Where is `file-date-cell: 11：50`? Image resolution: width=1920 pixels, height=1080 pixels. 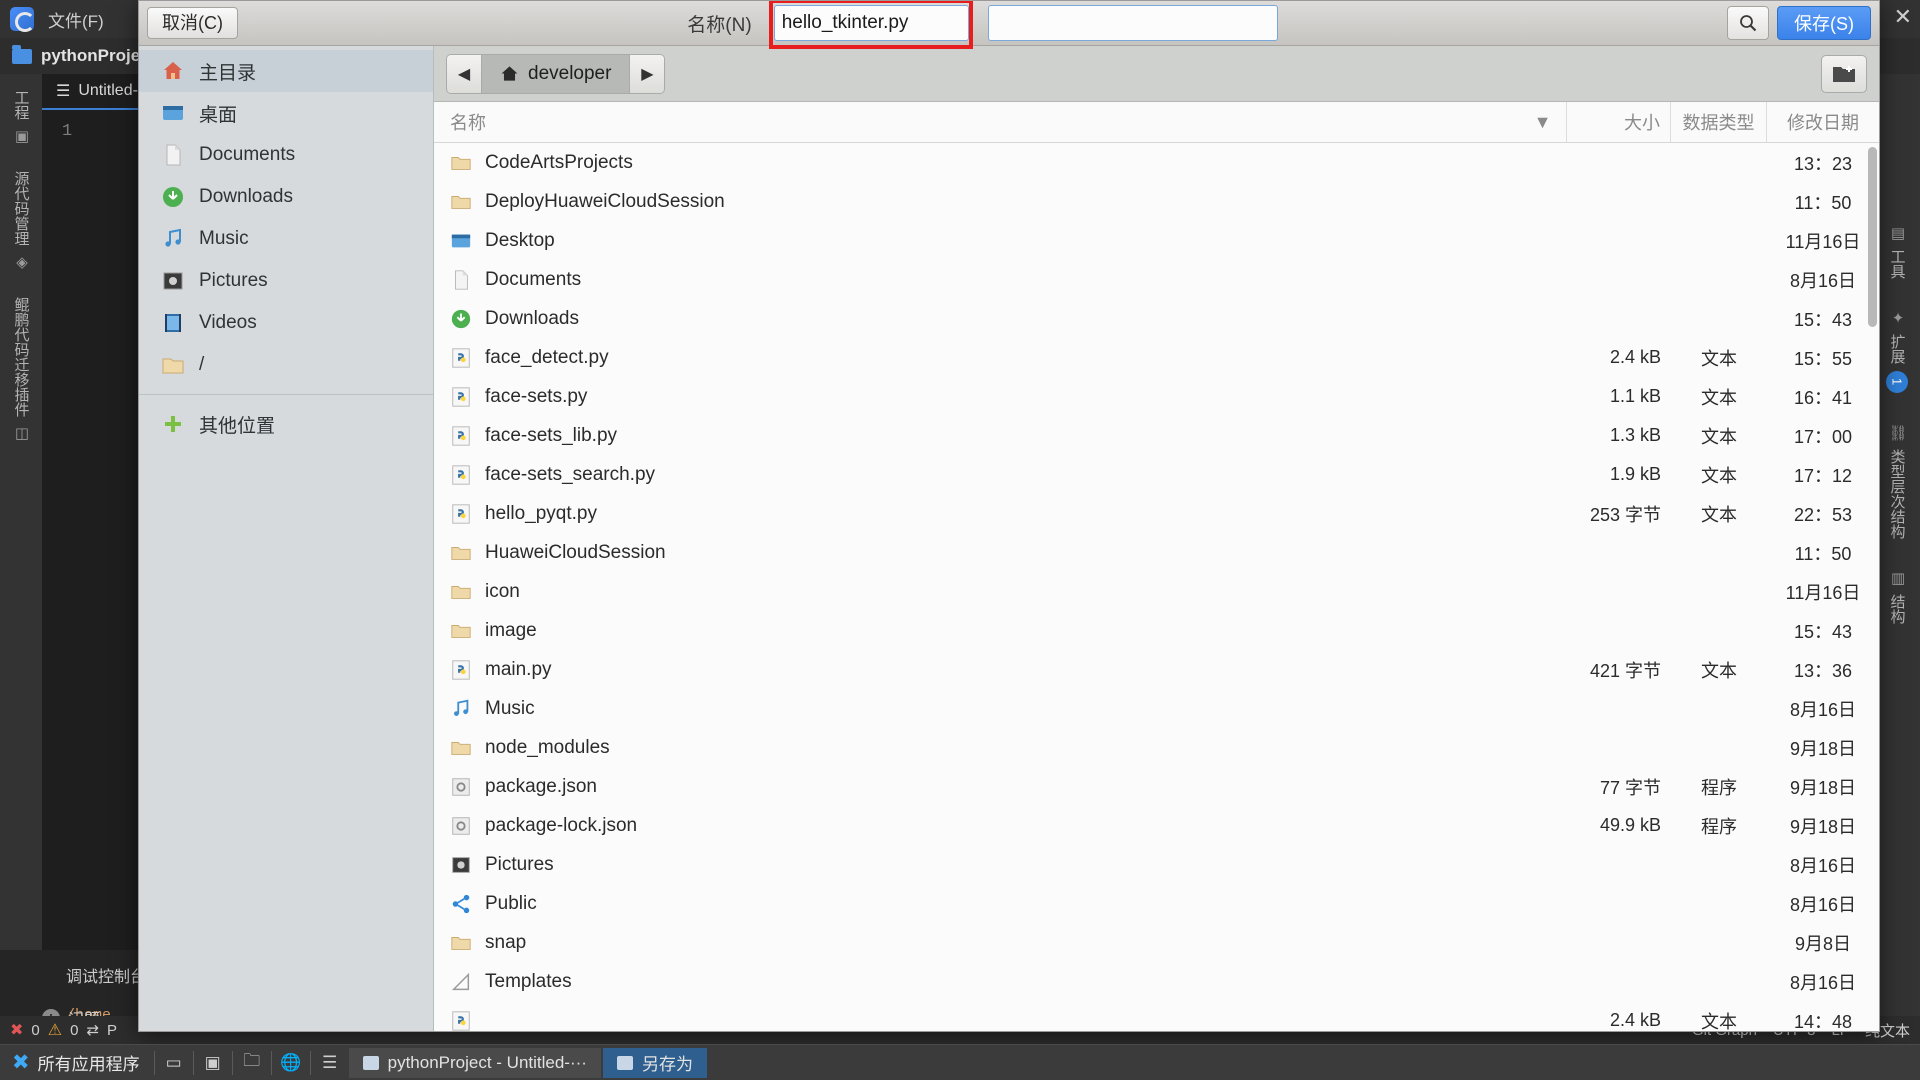 file-date-cell: 11：50 is located at coordinates (1823, 202).